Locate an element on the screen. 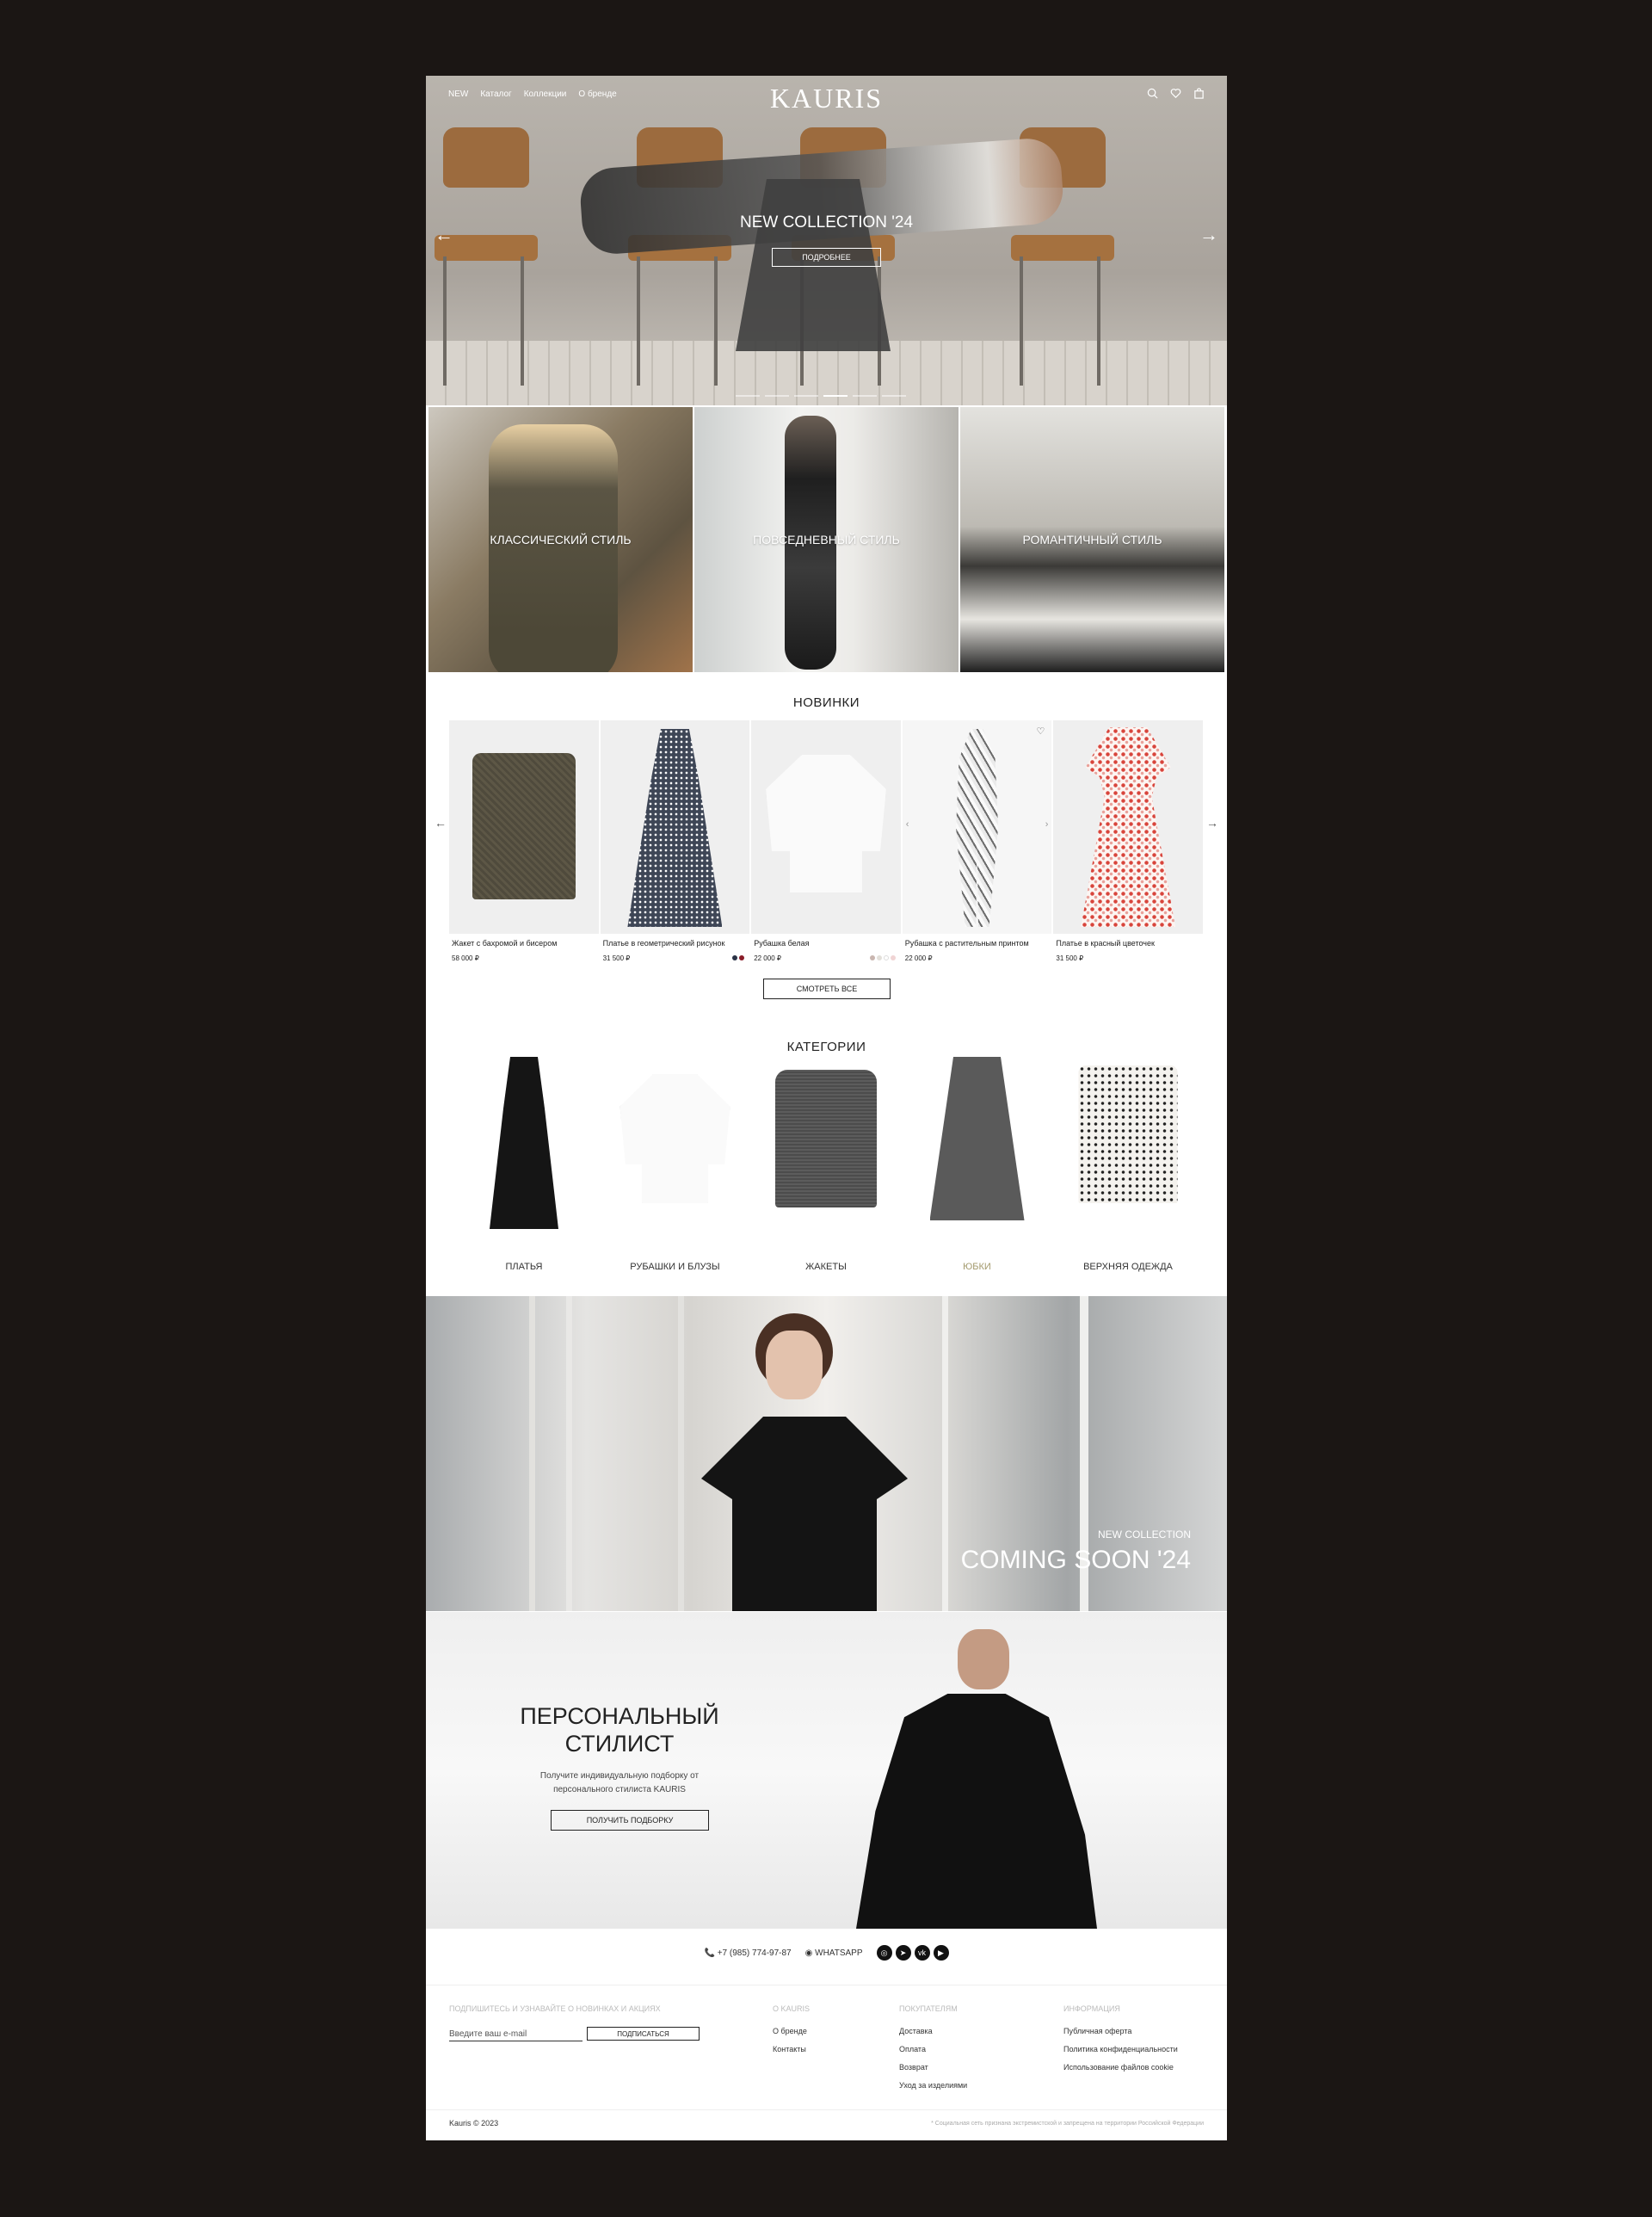 The height and width of the screenshot is (2217, 1652). footer-link-cookies: Использование файлов cookie is located at coordinates (1120, 2067).